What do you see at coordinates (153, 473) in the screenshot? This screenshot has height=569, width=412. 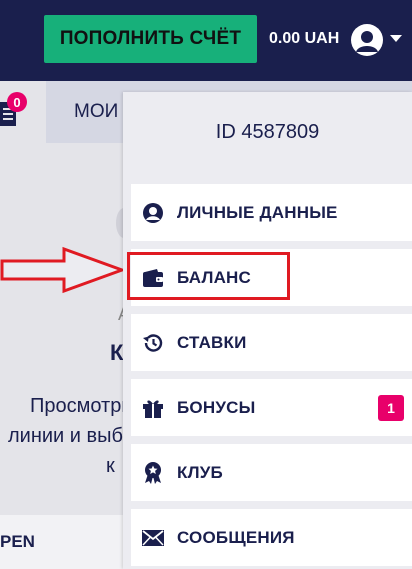 I see `award-icon` at bounding box center [153, 473].